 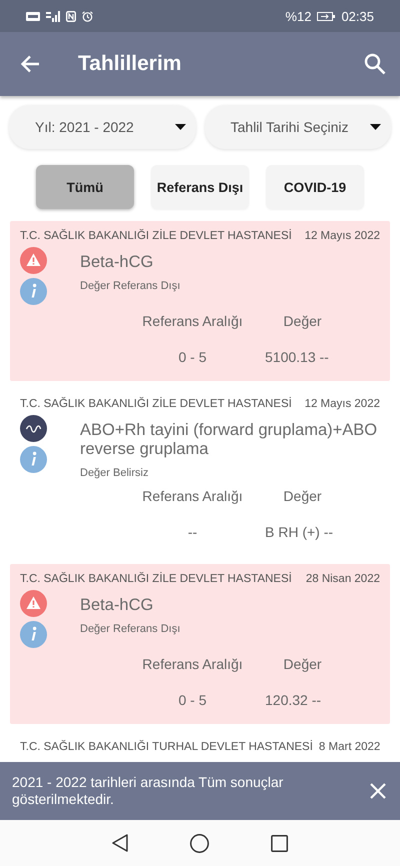 What do you see at coordinates (297, 127) in the screenshot?
I see `filter-dropdown: Tahlil Tarihi Seçiniz` at bounding box center [297, 127].